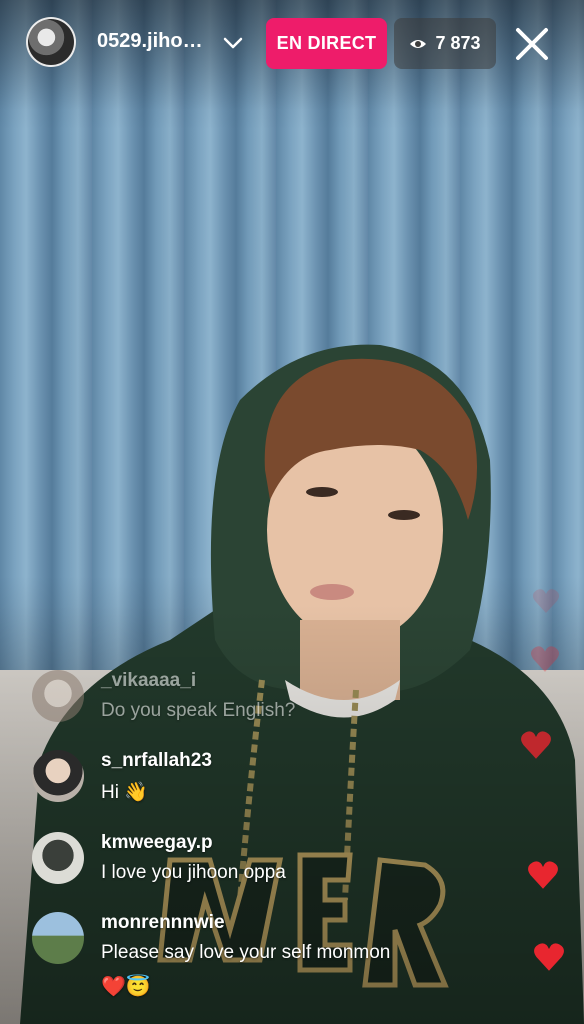  Describe the element at coordinates (163, 923) in the screenshot. I see `comment-username: monrennnwie` at that location.